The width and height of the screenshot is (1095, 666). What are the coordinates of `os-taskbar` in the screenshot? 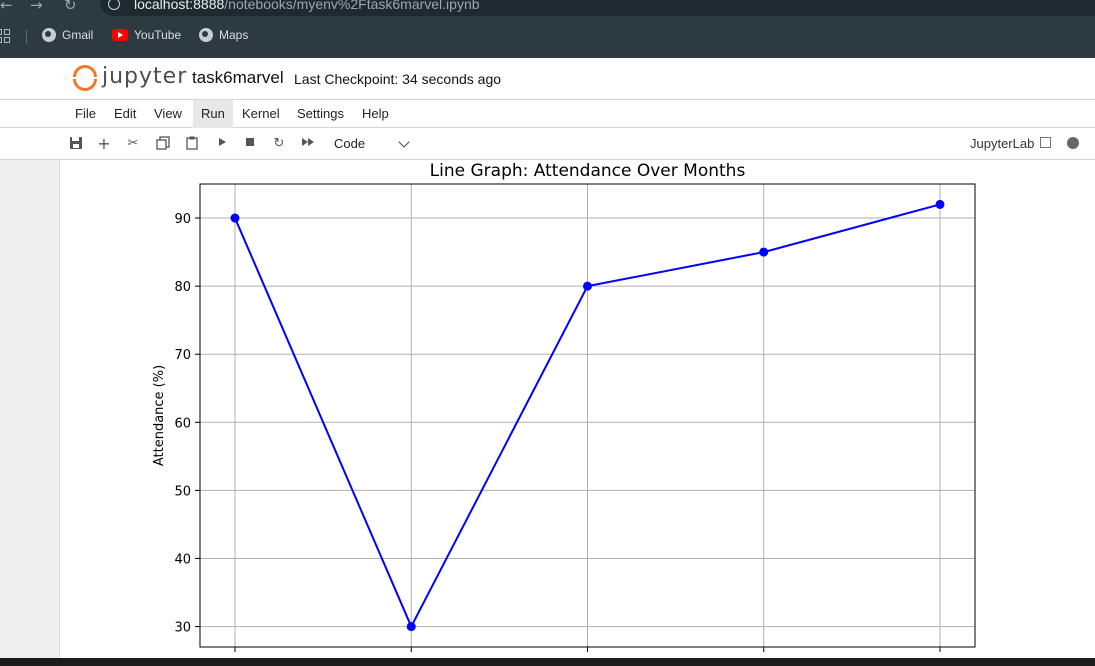 It's located at (547, 662).